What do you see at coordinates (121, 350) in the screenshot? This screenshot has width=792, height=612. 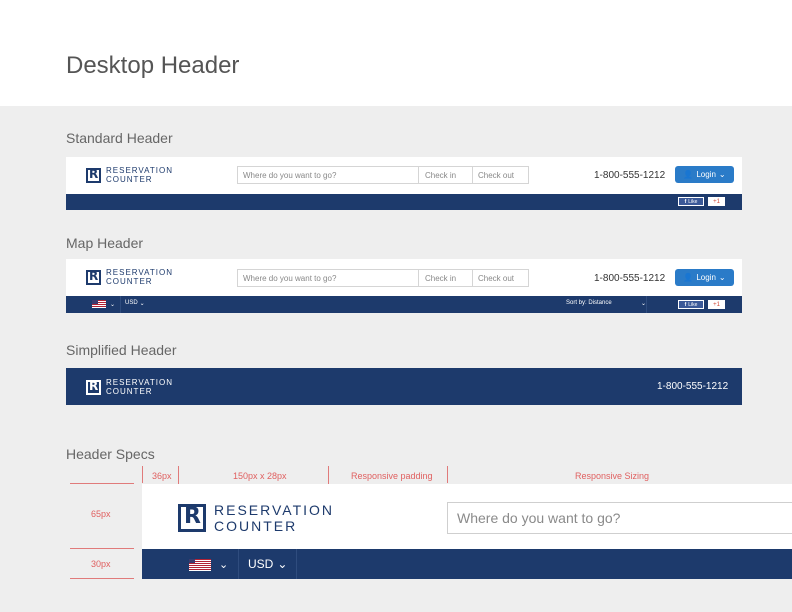 I see `simplified-header-label: Simplified Header` at bounding box center [121, 350].